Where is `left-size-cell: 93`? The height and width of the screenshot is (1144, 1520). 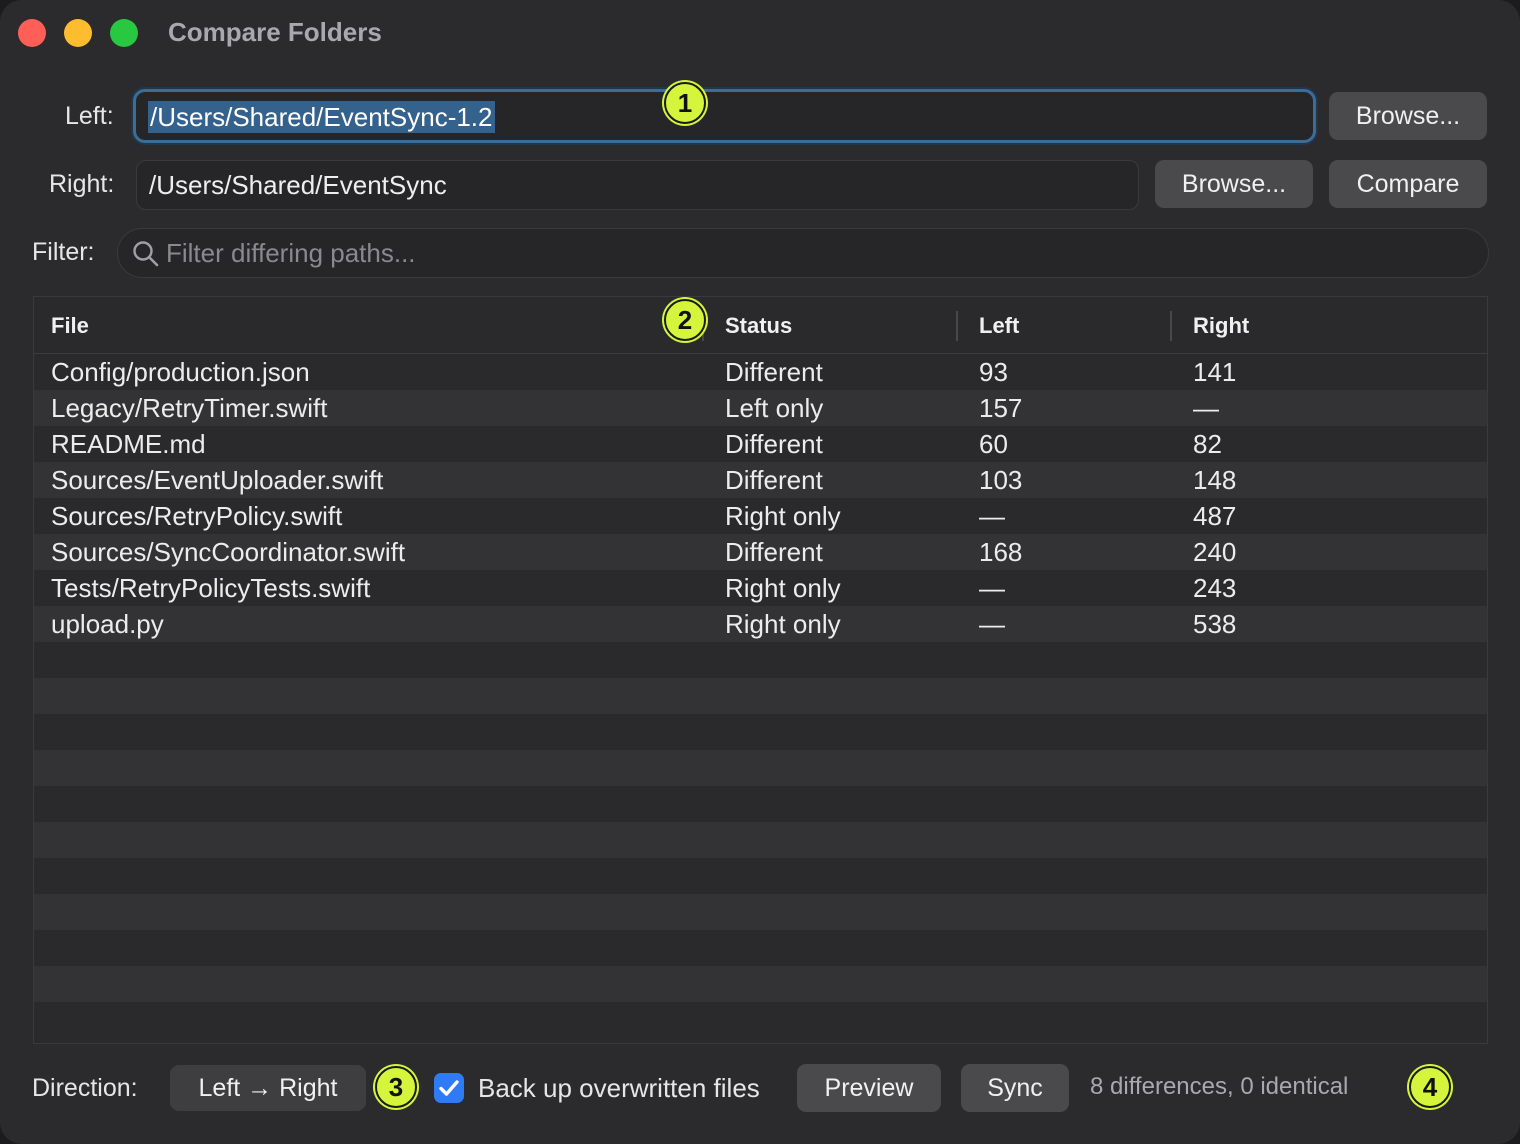
left-size-cell: 93 is located at coordinates (993, 372).